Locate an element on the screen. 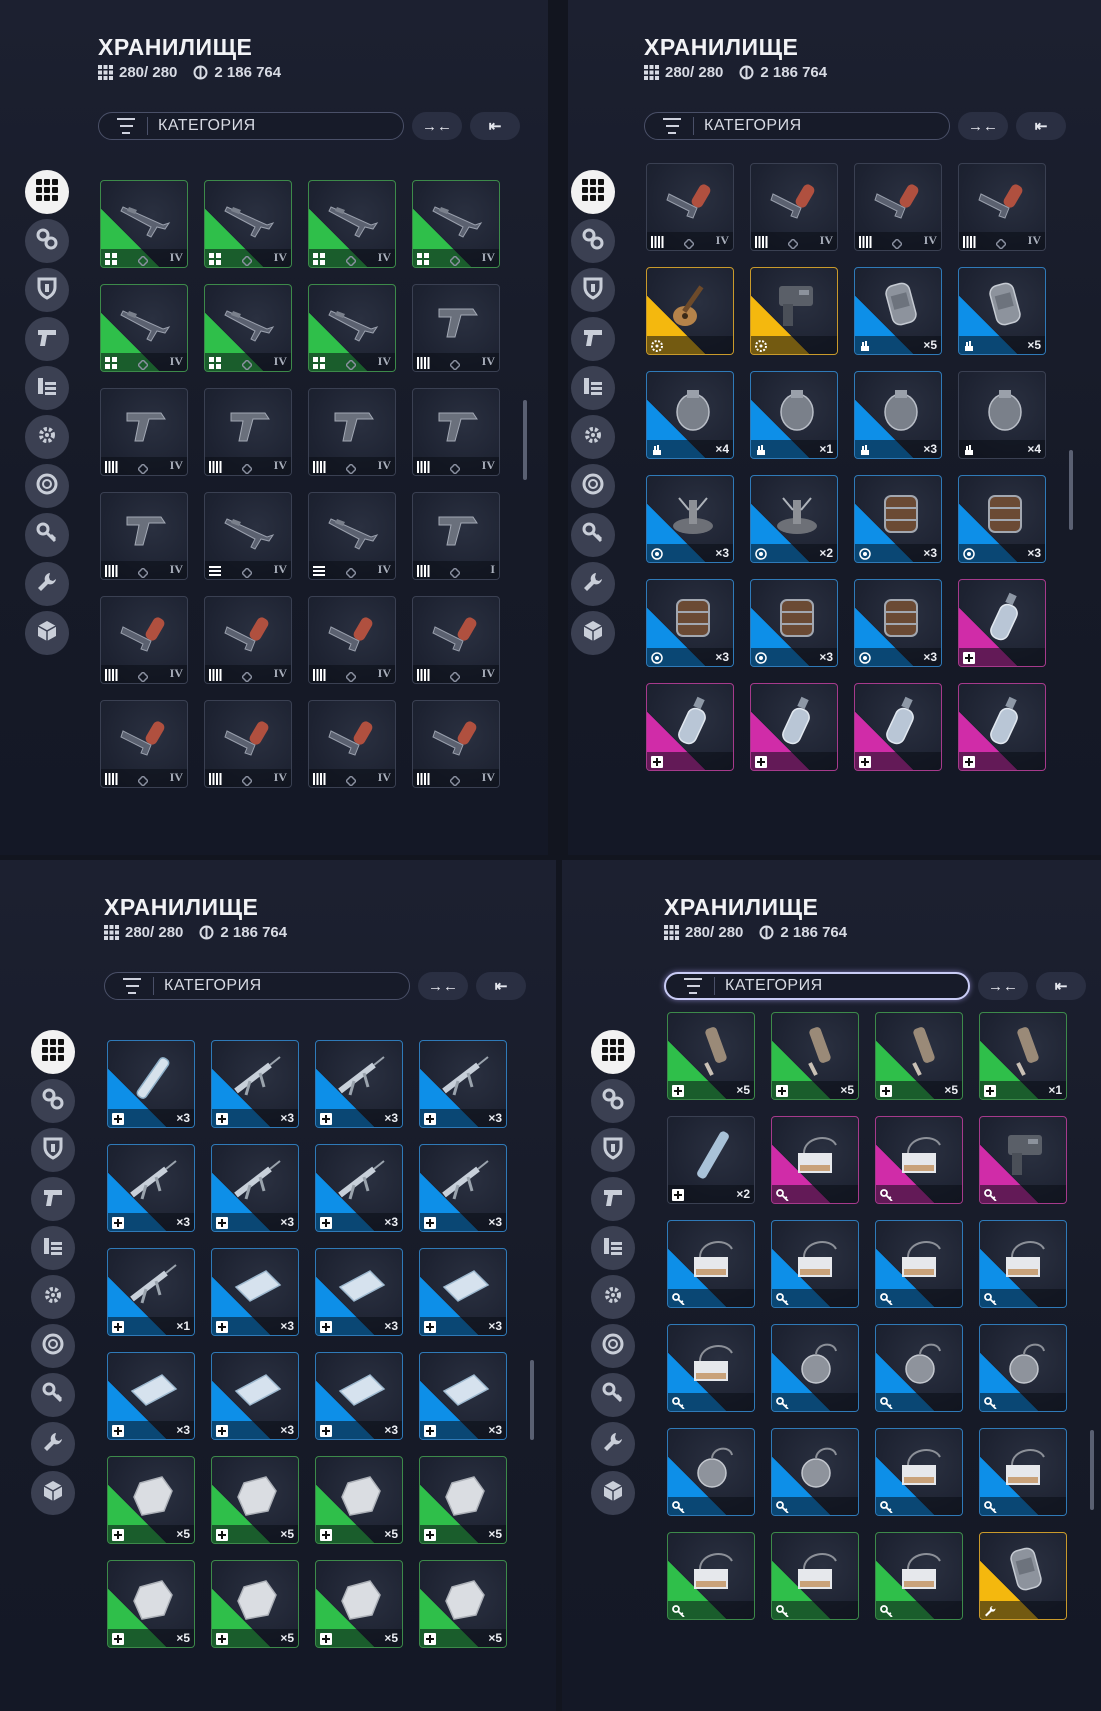 The height and width of the screenshot is (1711, 1101). collapse-button: →← is located at coordinates (437, 126).